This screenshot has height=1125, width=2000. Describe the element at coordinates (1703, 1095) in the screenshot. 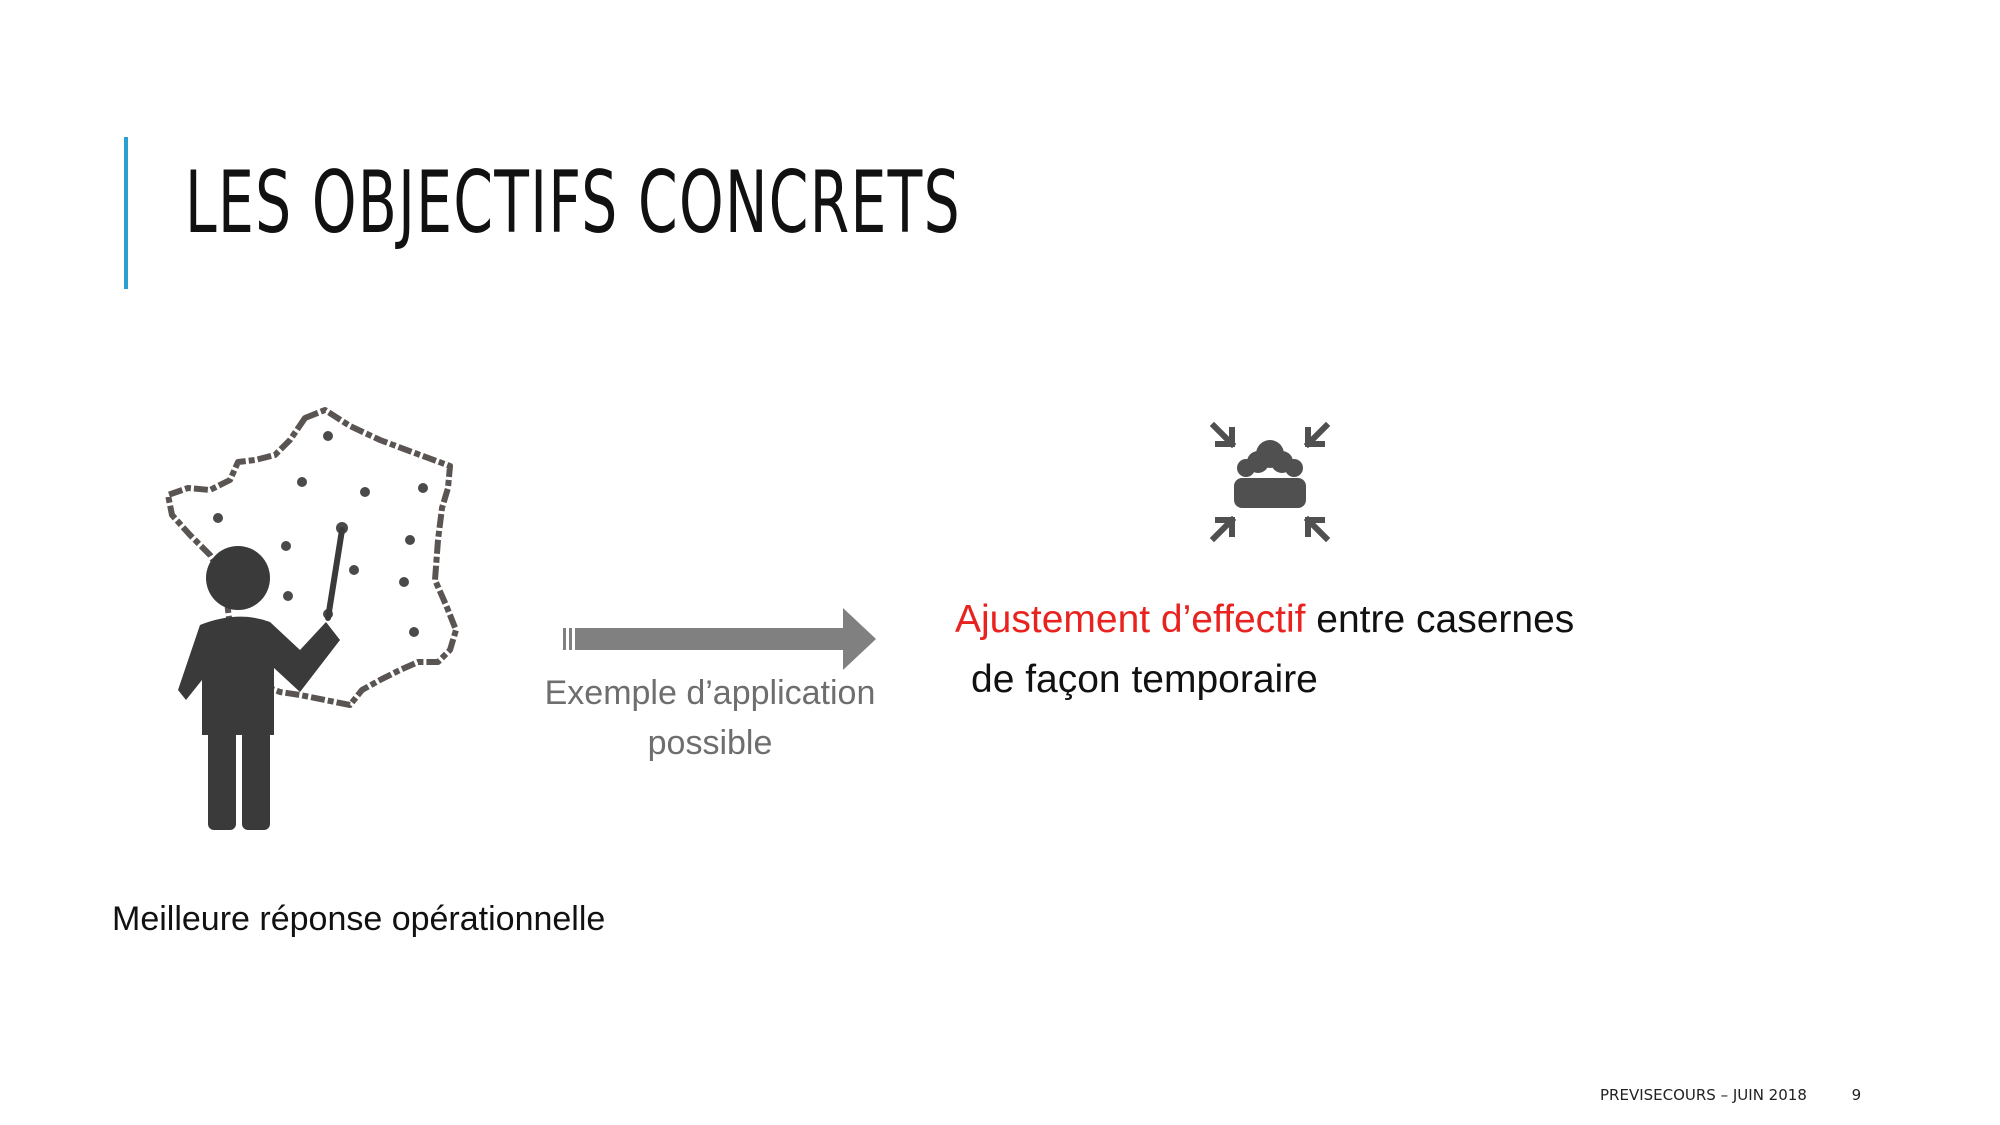

I see `footer-label: PREVISECOURS – JUIN 2018` at that location.